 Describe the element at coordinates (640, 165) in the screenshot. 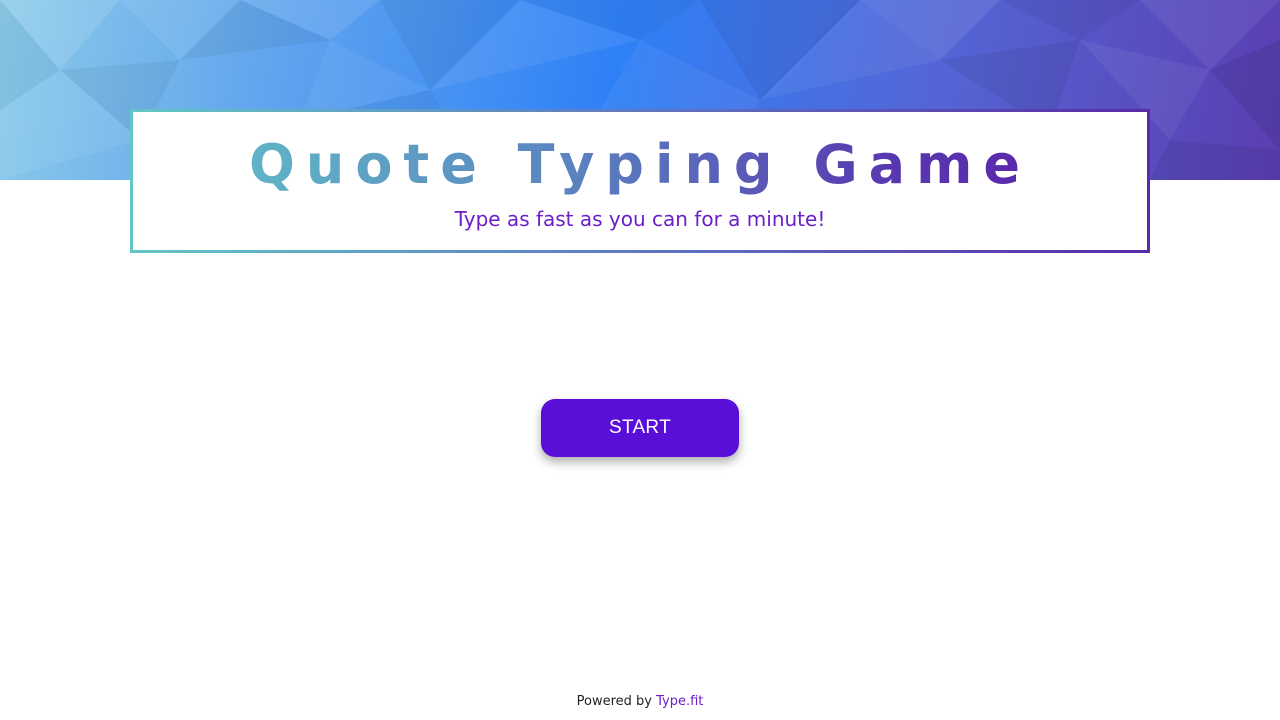

I see `page-title: Quote Typing Game` at that location.